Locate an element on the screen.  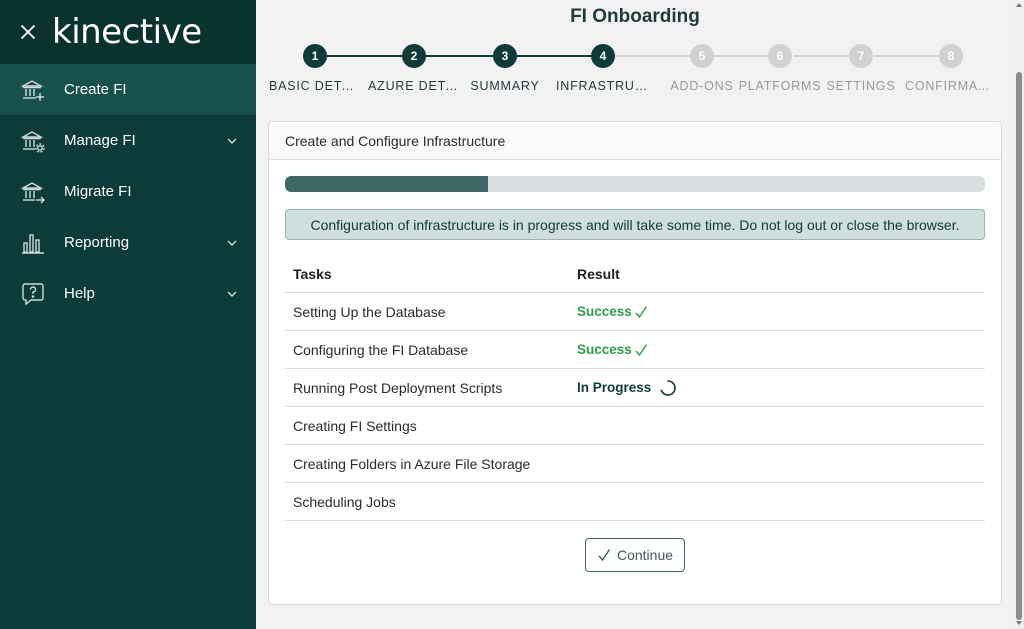
check-icon is located at coordinates (604, 555).